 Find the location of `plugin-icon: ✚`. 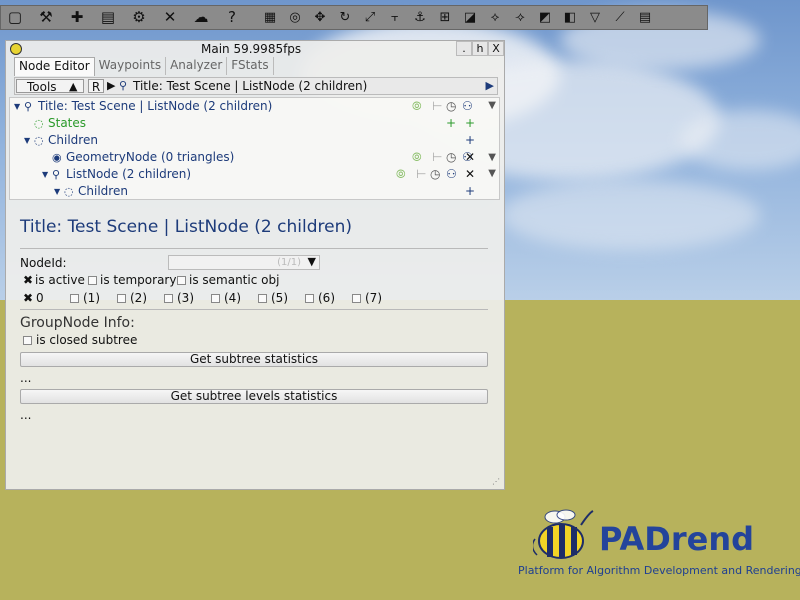

plugin-icon: ✚ is located at coordinates (77, 18).